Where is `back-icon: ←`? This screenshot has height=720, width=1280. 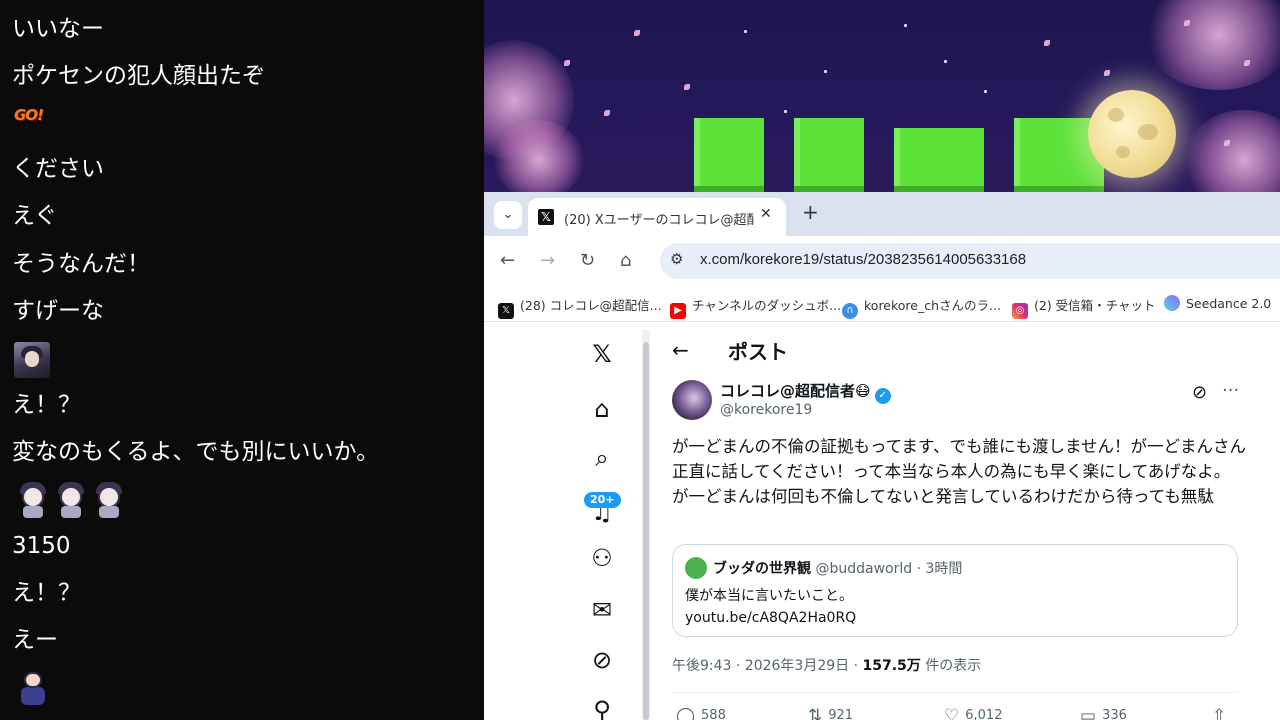
back-icon: ← is located at coordinates (507, 260).